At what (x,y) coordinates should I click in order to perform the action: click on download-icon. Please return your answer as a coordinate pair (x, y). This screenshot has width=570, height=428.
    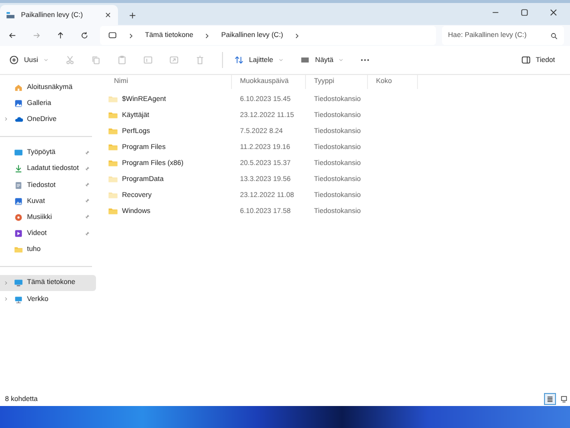
    Looking at the image, I should click on (18, 169).